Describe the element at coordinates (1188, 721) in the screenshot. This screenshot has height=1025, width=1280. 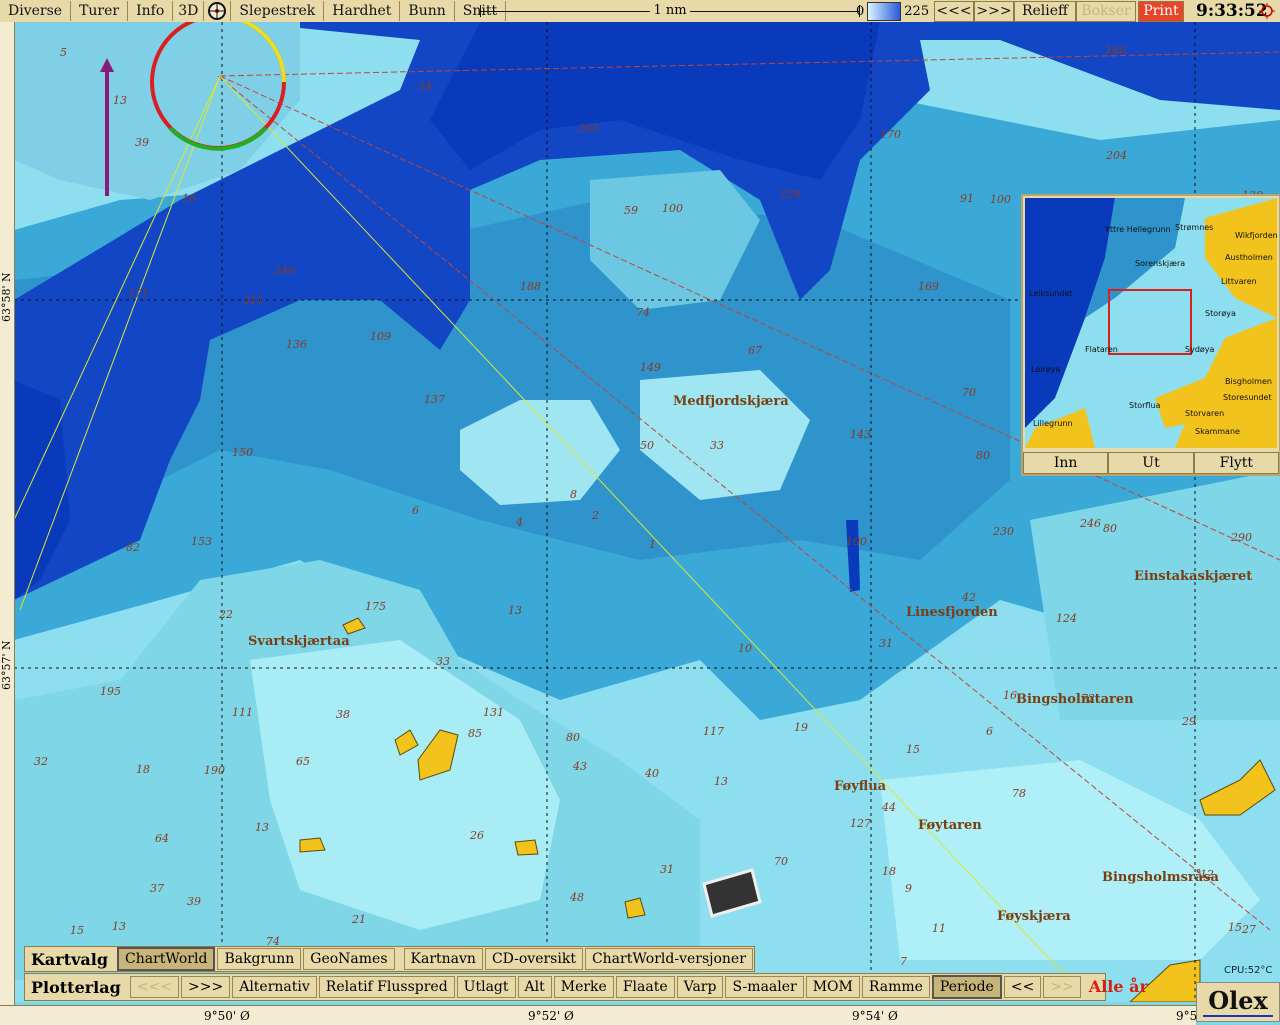
I see `depth-sounding: 29` at that location.